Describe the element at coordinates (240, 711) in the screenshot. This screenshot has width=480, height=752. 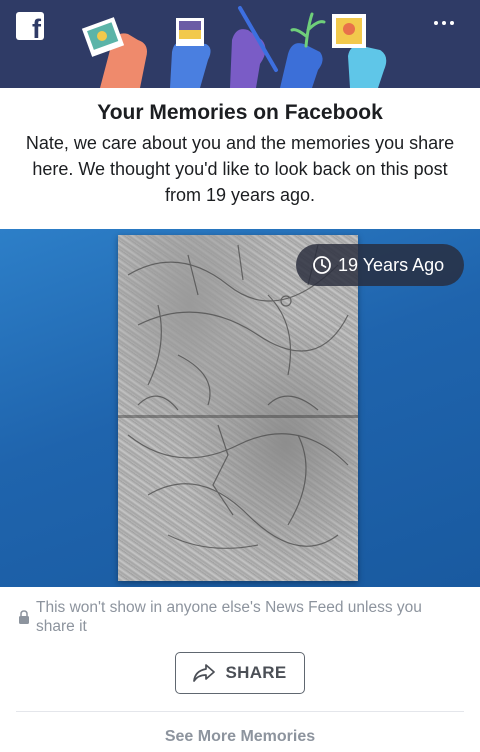
I see `divider` at that location.